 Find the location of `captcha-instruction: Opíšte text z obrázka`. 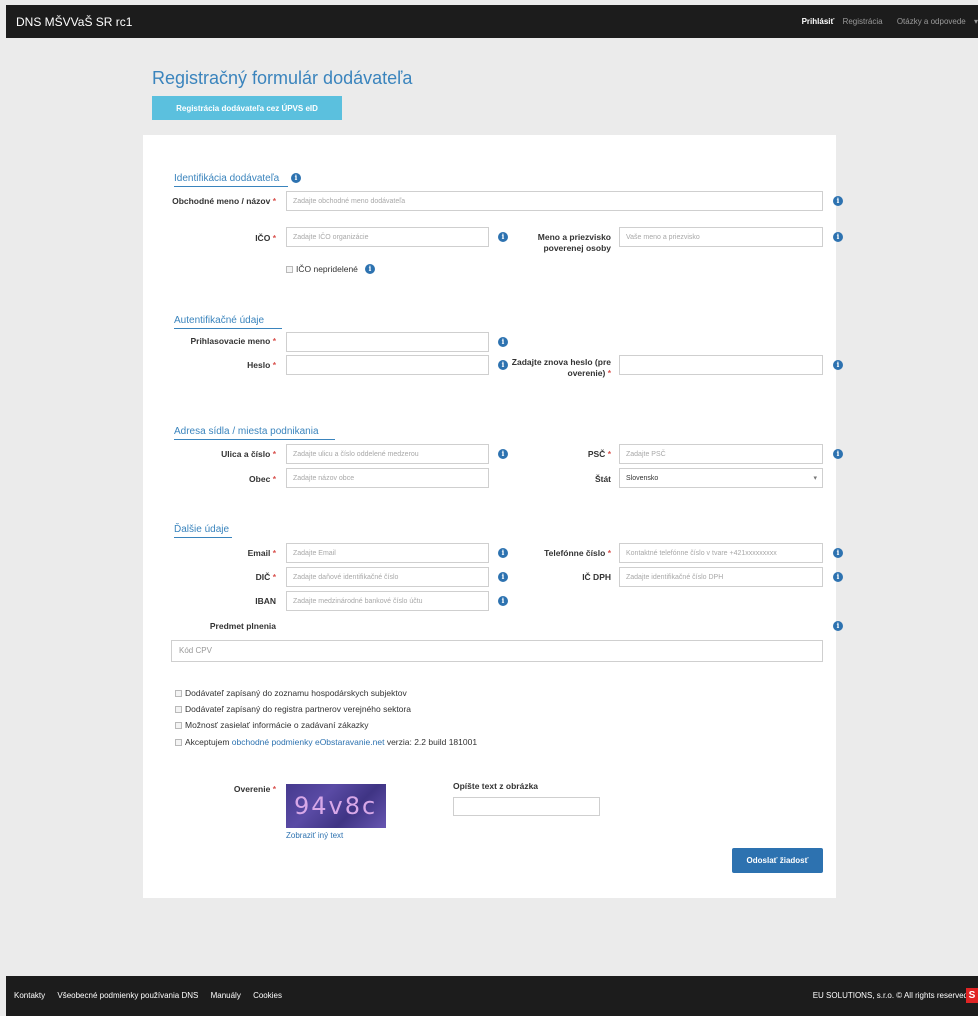

captcha-instruction: Opíšte text z obrázka is located at coordinates (496, 786).